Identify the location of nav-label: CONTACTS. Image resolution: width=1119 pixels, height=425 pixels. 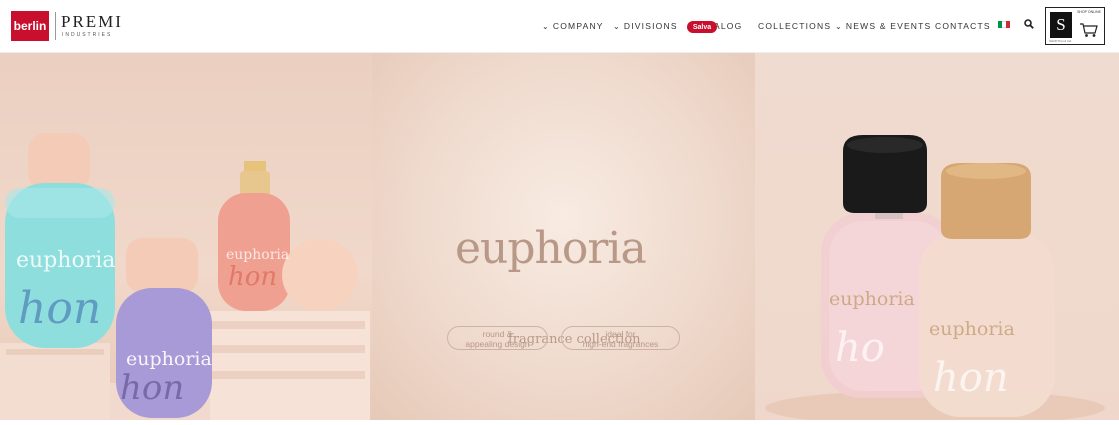
(963, 26).